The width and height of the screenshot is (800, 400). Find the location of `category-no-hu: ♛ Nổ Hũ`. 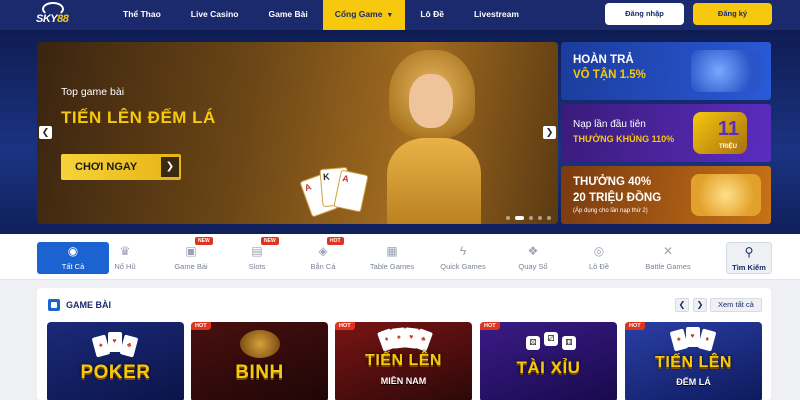

category-no-hu: ♛ Nổ Hũ is located at coordinates (125, 258).